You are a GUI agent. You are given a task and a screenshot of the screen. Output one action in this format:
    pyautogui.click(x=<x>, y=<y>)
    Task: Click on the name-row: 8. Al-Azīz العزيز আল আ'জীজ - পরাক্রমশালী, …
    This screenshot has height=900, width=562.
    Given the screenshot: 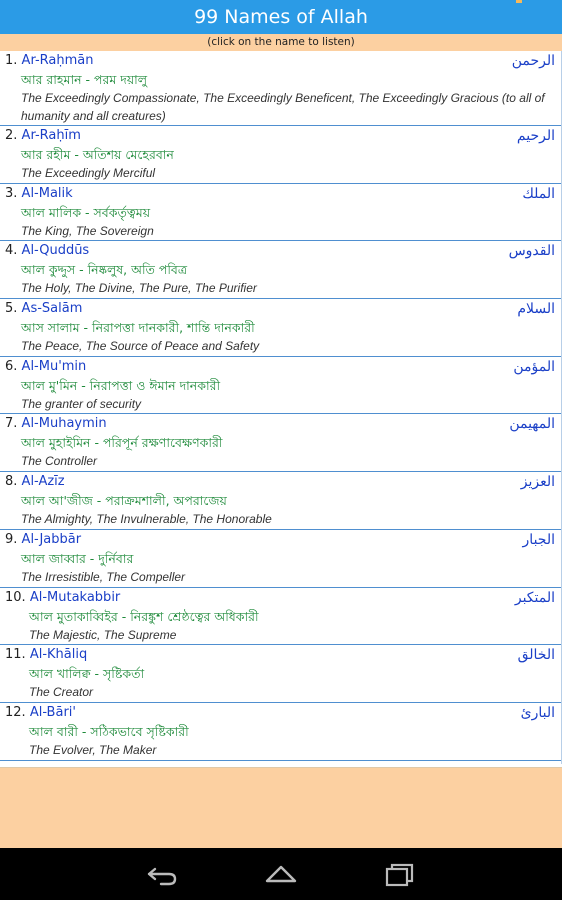 What is the action you would take?
    pyautogui.click(x=280, y=501)
    